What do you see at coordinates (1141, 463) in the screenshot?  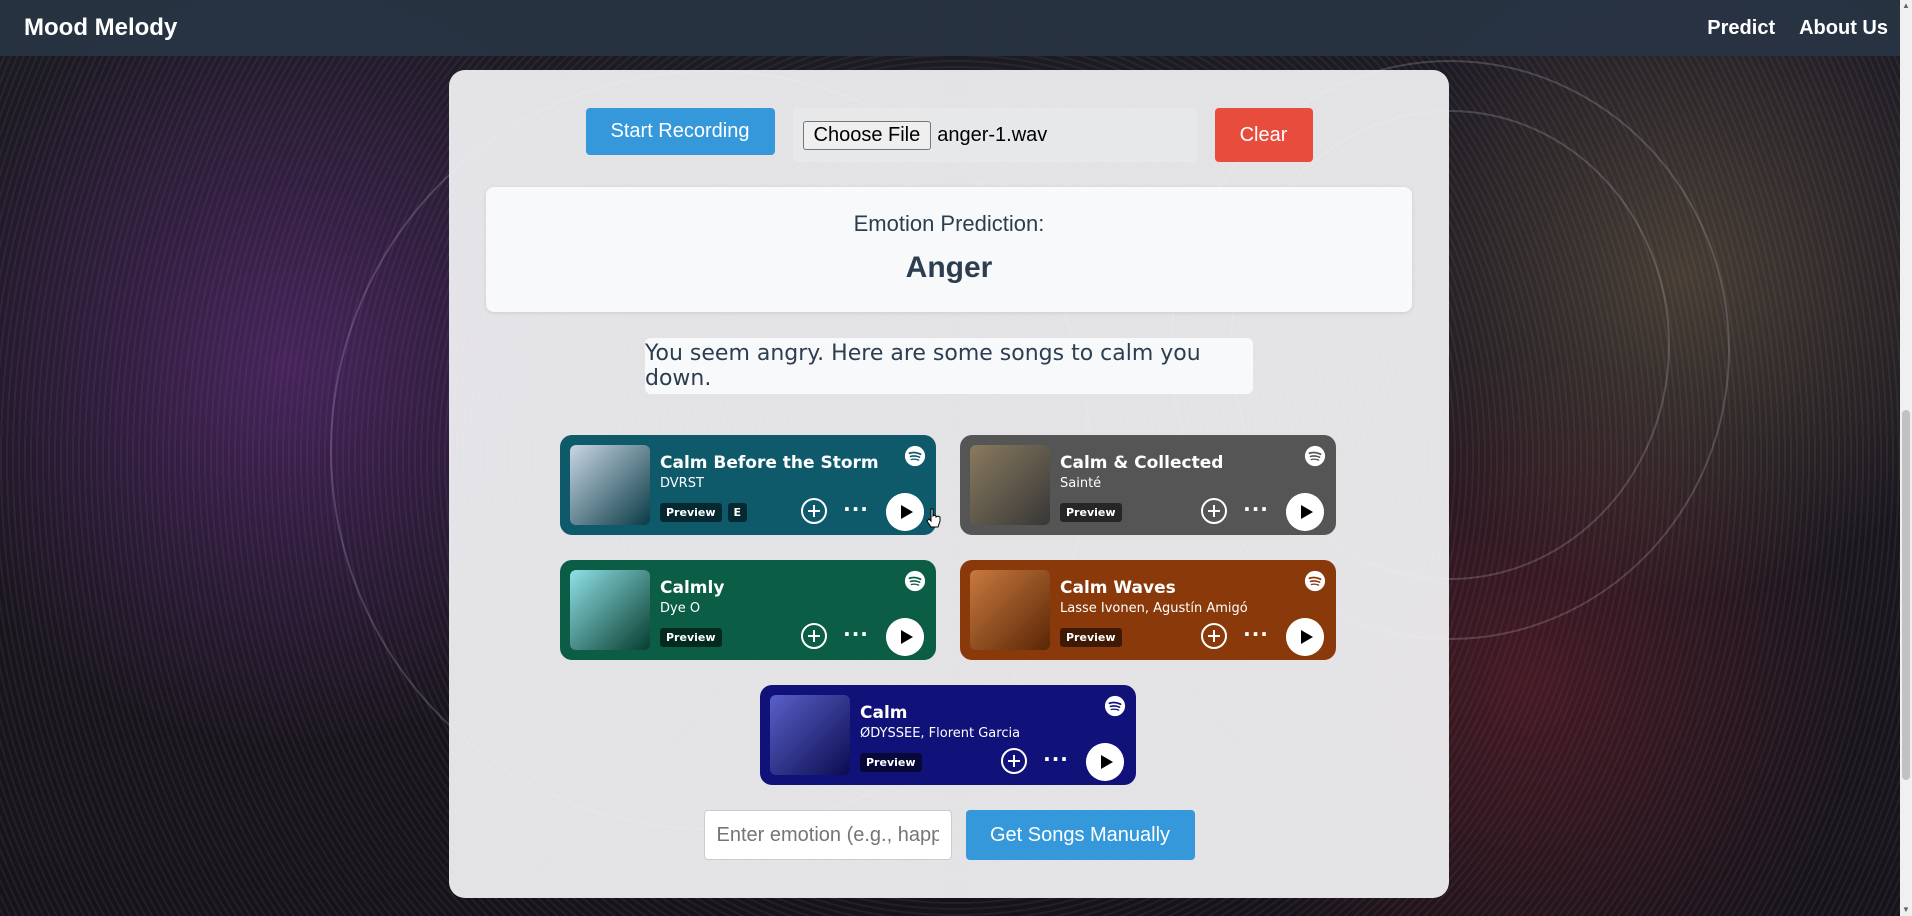 I see `song-title: Calm & Collected` at bounding box center [1141, 463].